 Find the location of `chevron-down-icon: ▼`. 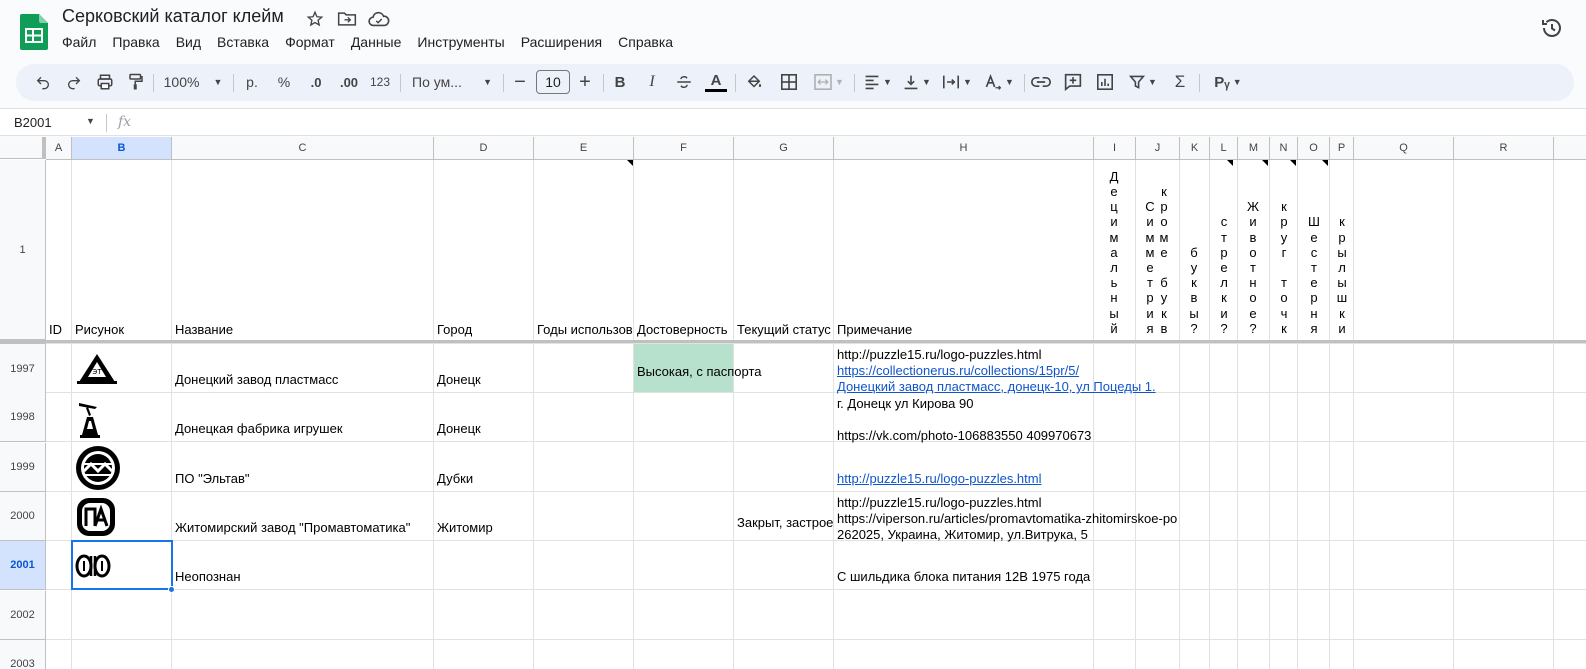

chevron-down-icon: ▼ is located at coordinates (90, 121).